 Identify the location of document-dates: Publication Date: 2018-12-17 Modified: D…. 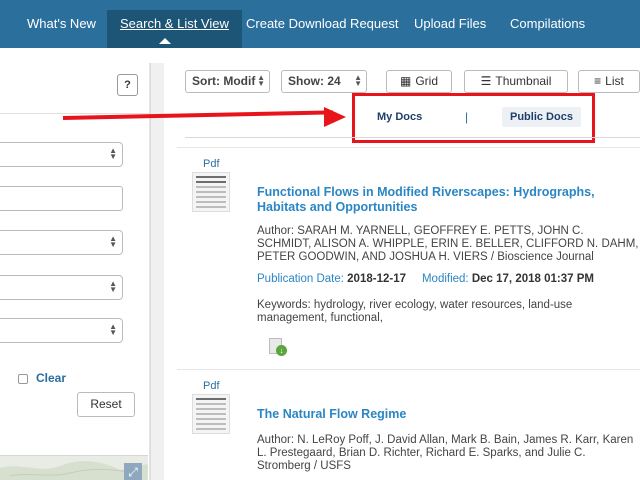
(425, 279).